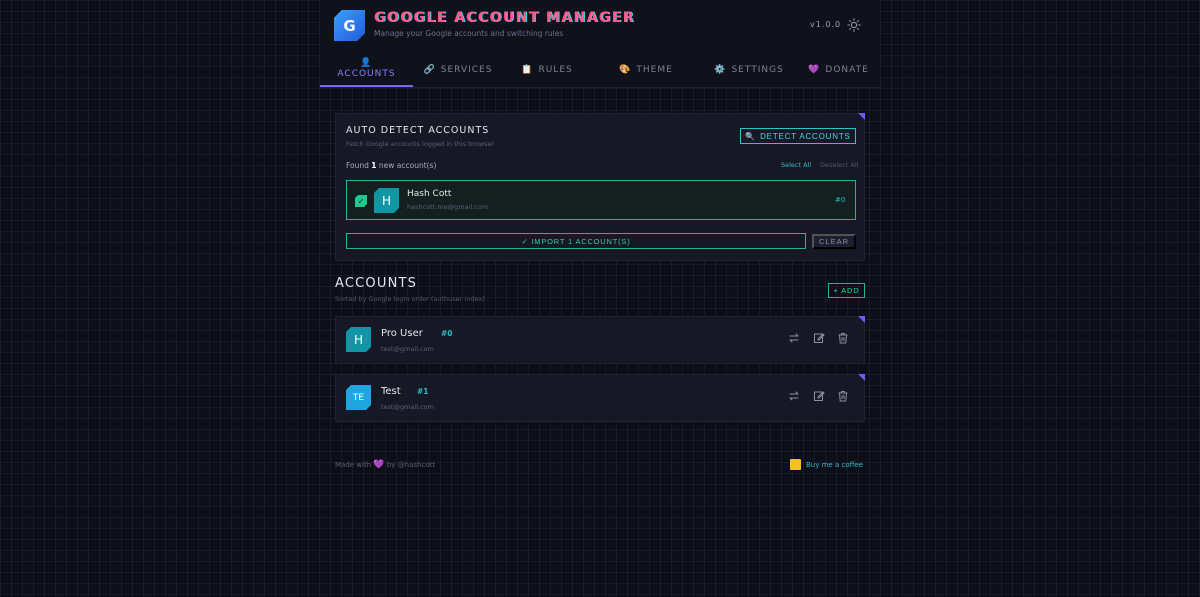 Image resolution: width=1200 pixels, height=597 pixels. Describe the element at coordinates (429, 69) in the screenshot. I see `link-icon: 🔗` at that location.